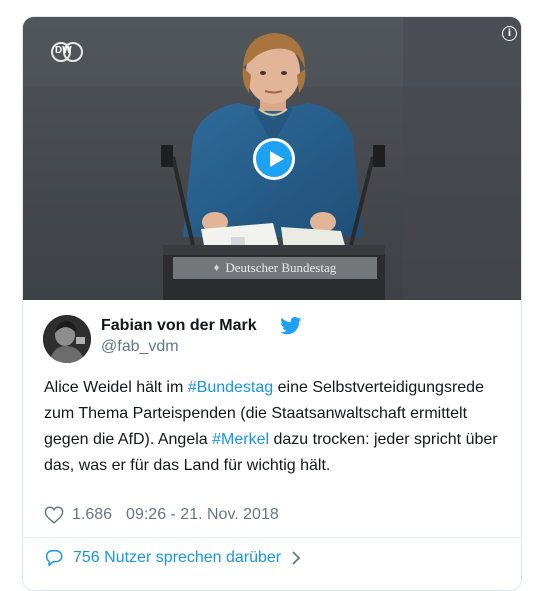 This screenshot has height=591, width=556. Describe the element at coordinates (179, 326) in the screenshot. I see `author-name: Fabian von der Mark` at that location.